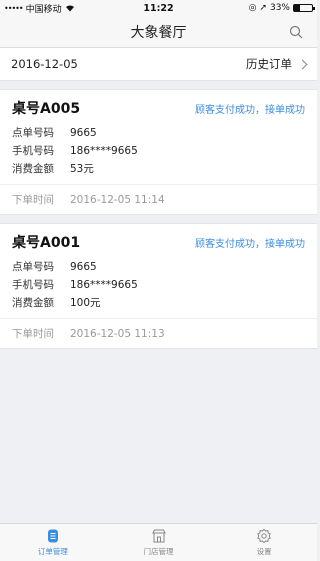 Image resolution: width=320 pixels, height=561 pixels. I want to click on rotation-lock-icon: ◎, so click(252, 8).